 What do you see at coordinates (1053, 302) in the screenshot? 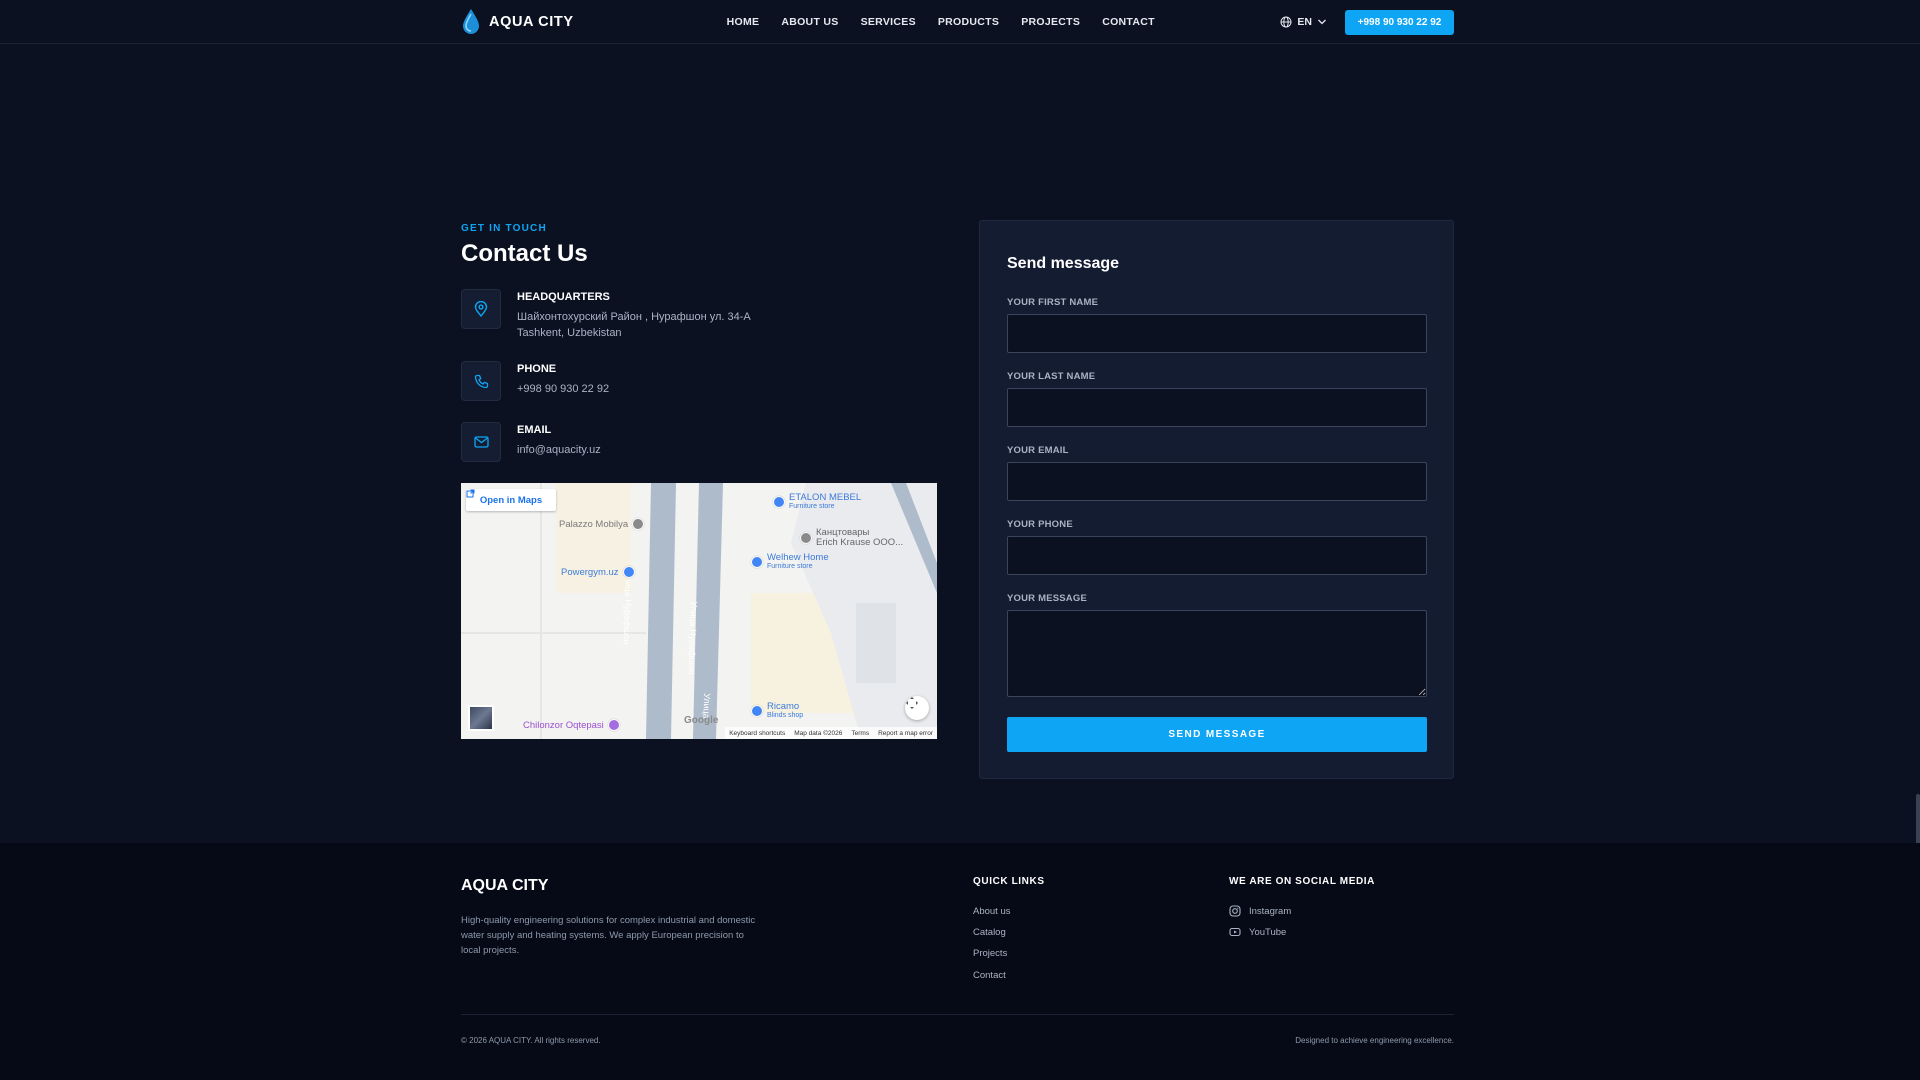
I see `first-name-label: YOUR FIRST NAME` at bounding box center [1053, 302].